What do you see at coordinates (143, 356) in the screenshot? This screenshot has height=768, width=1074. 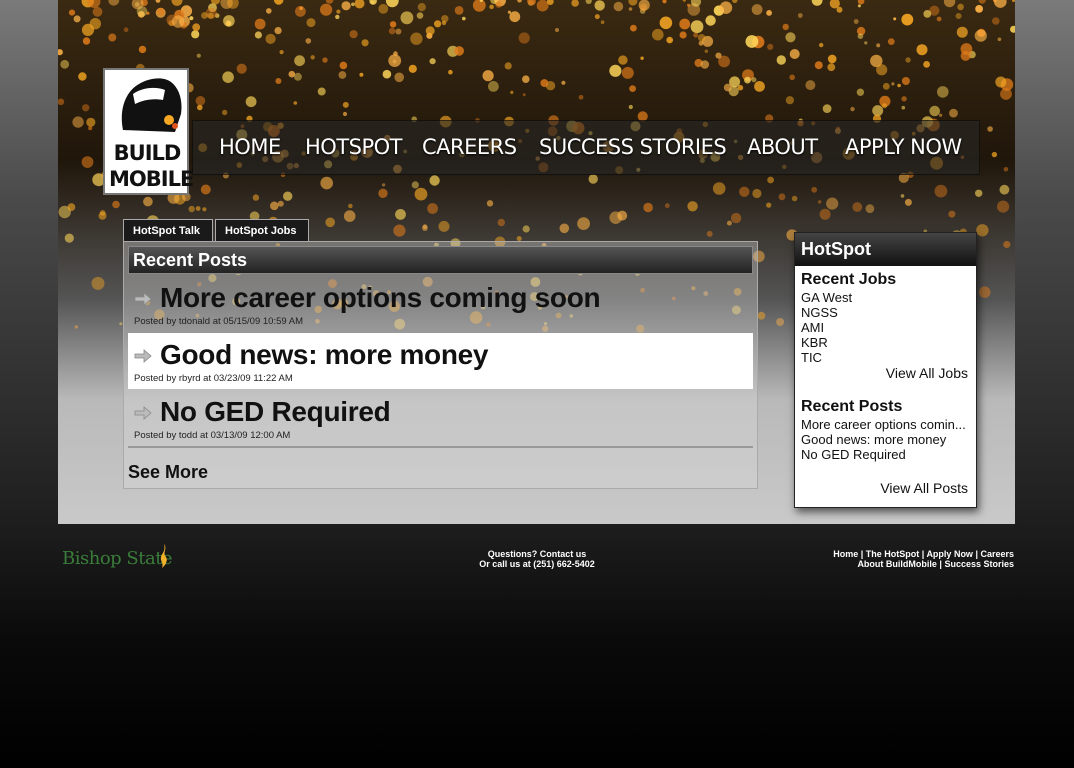 I see `arrow-right-icon` at bounding box center [143, 356].